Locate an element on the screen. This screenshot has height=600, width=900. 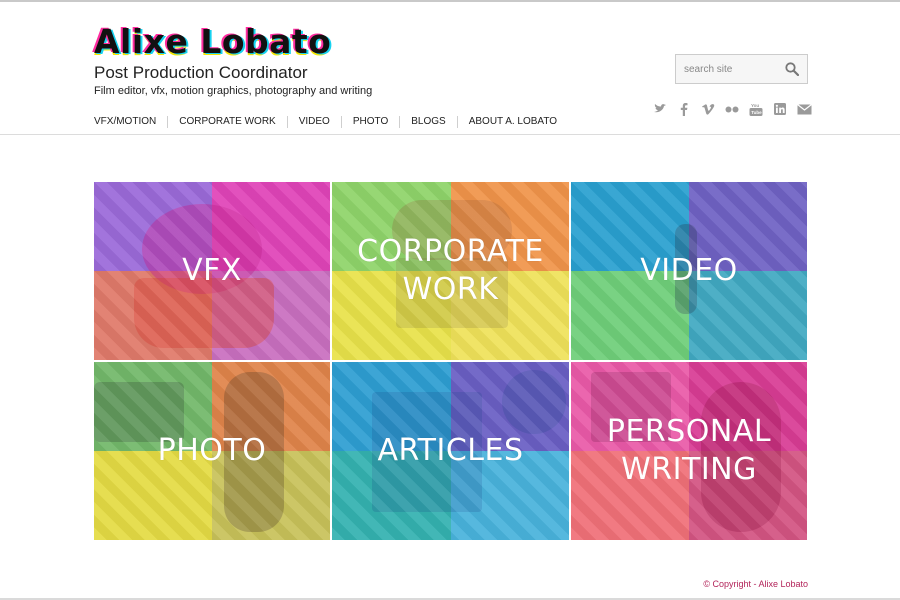
svg-text: You is located at coordinates (755, 105).